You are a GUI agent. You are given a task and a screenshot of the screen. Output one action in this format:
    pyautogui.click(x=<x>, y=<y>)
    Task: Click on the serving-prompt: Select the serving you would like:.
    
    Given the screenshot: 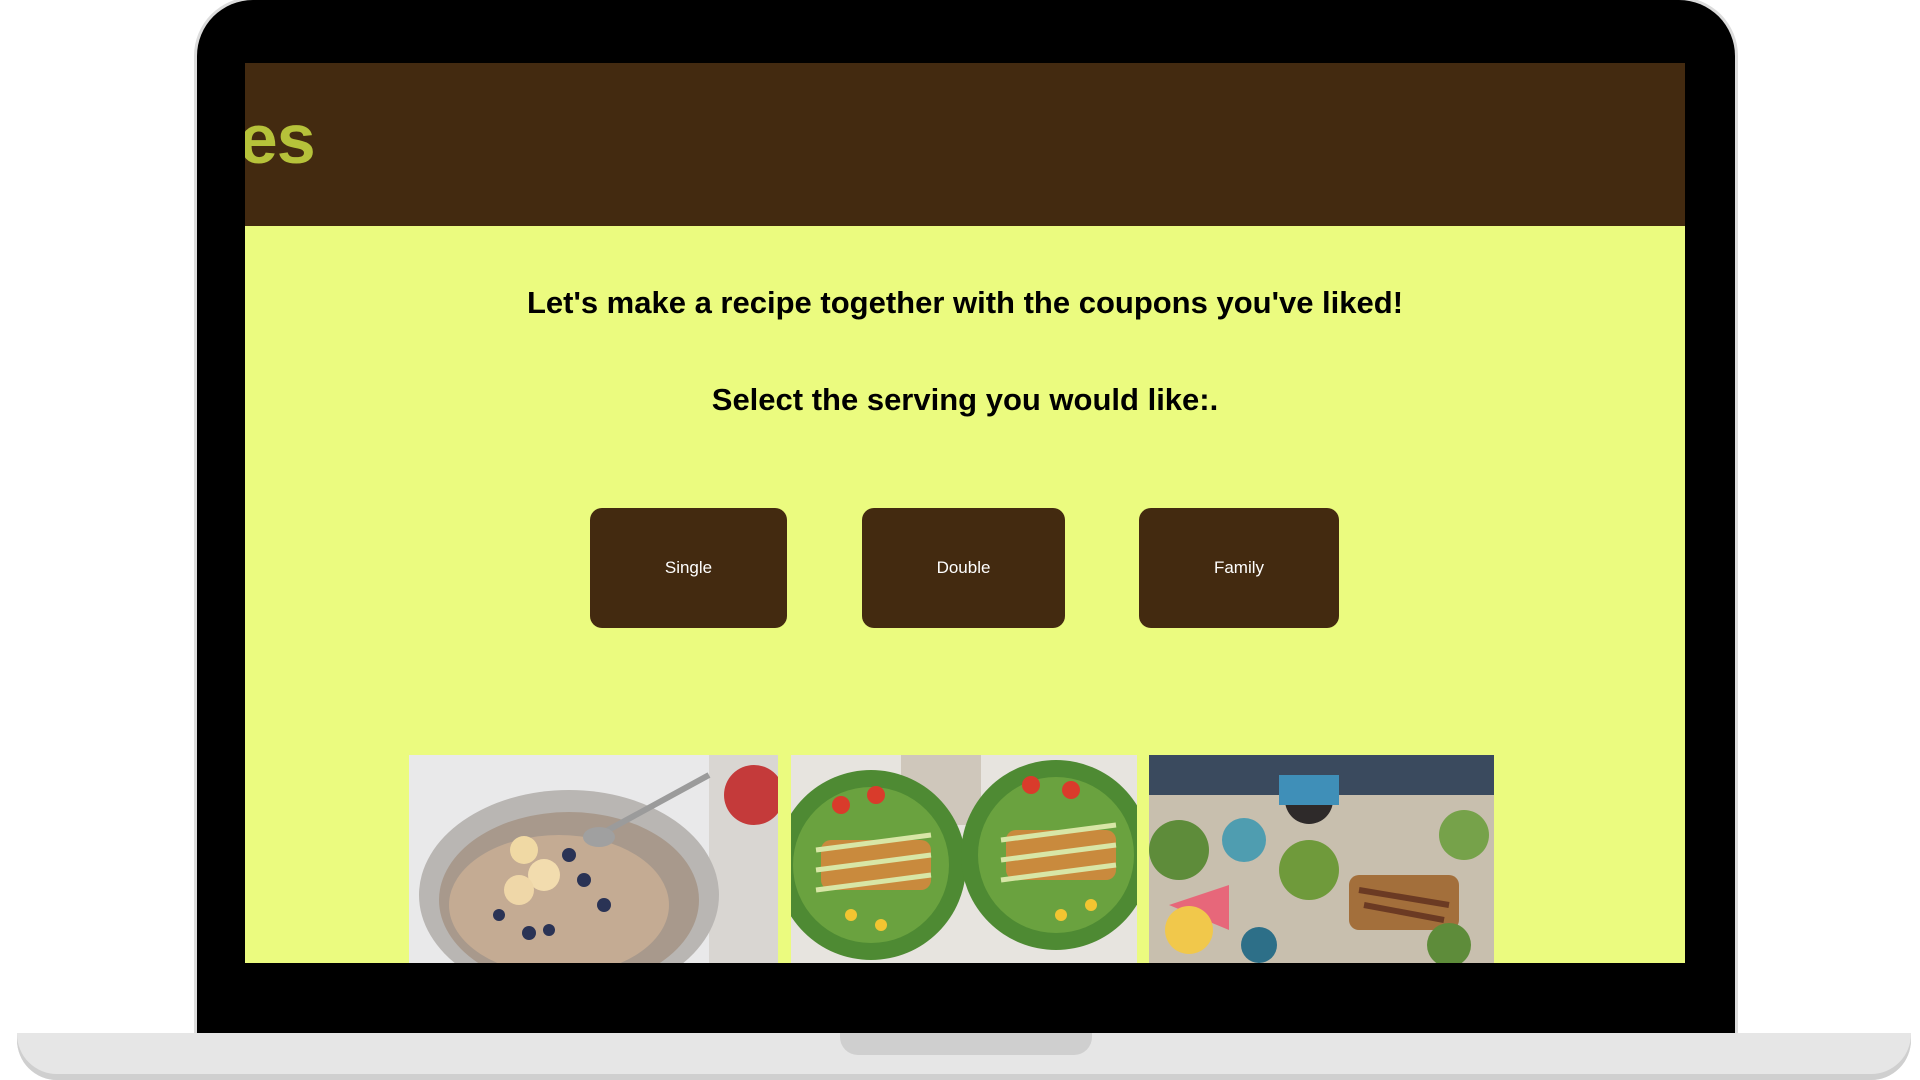 What is the action you would take?
    pyautogui.click(x=965, y=399)
    